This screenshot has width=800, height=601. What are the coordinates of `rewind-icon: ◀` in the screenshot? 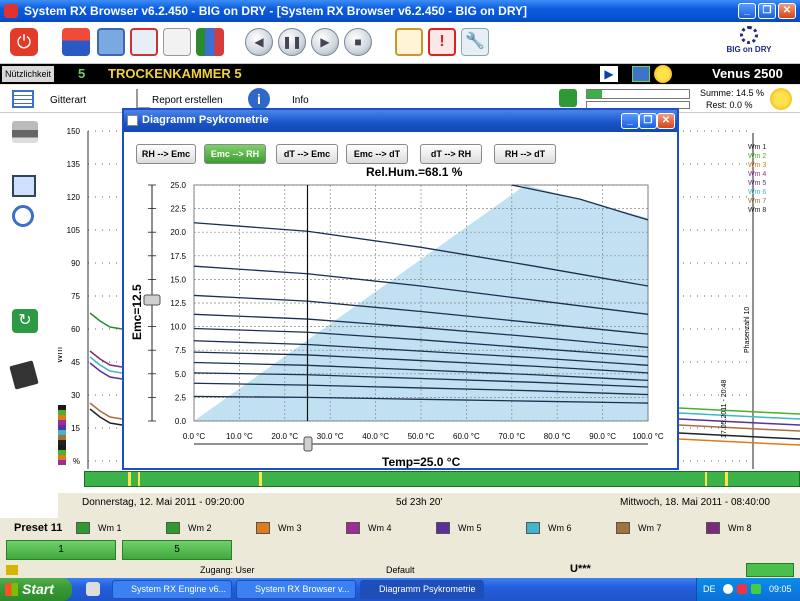 It's located at (259, 42).